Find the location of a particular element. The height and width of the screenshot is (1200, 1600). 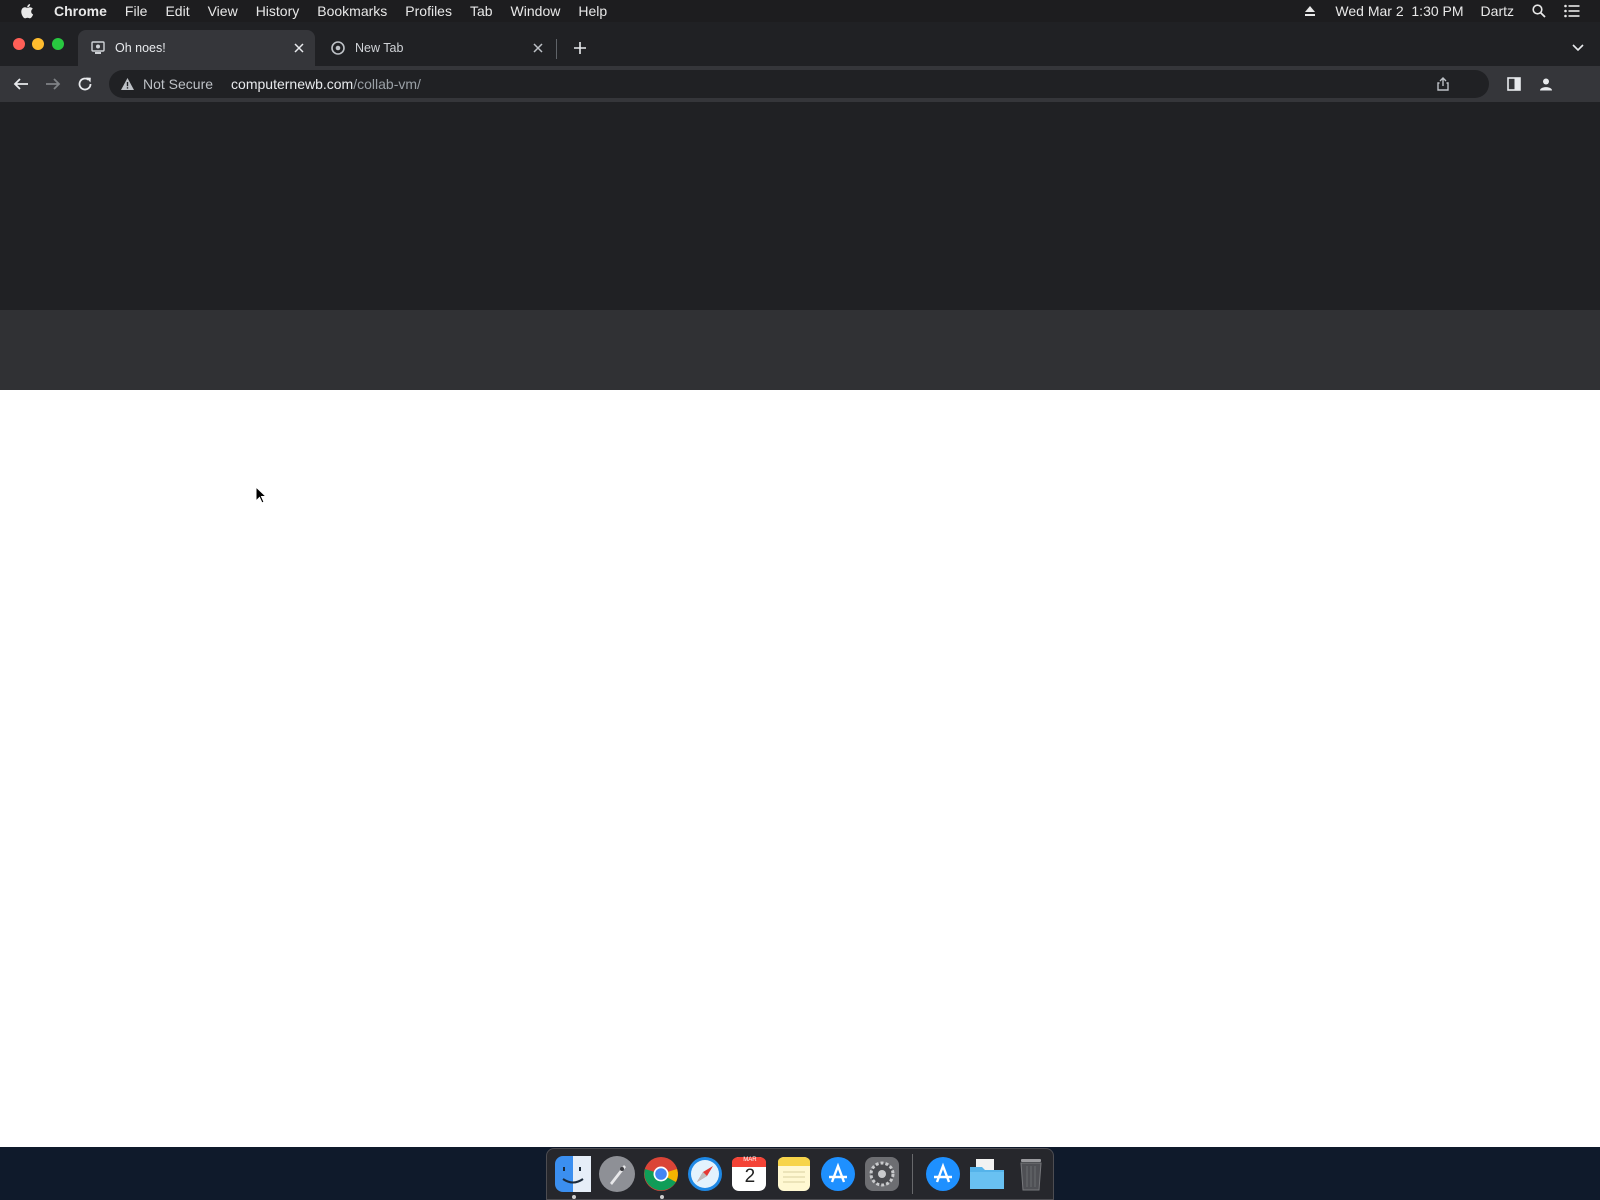

side-panel-icon is located at coordinates (1514, 84).